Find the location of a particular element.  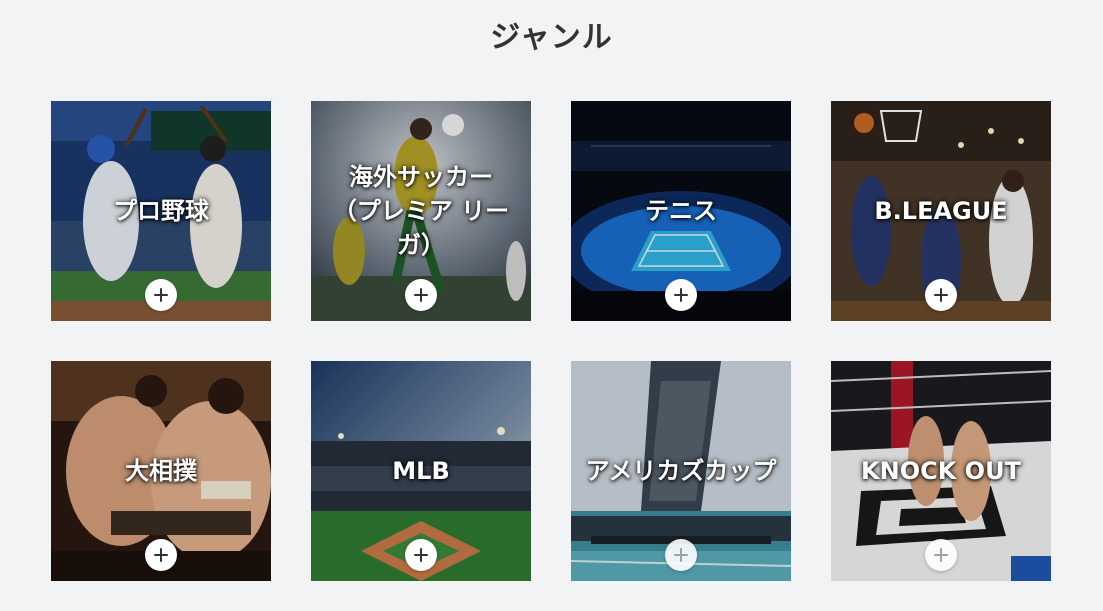

genre-label: 大相撲 is located at coordinates (161, 471).